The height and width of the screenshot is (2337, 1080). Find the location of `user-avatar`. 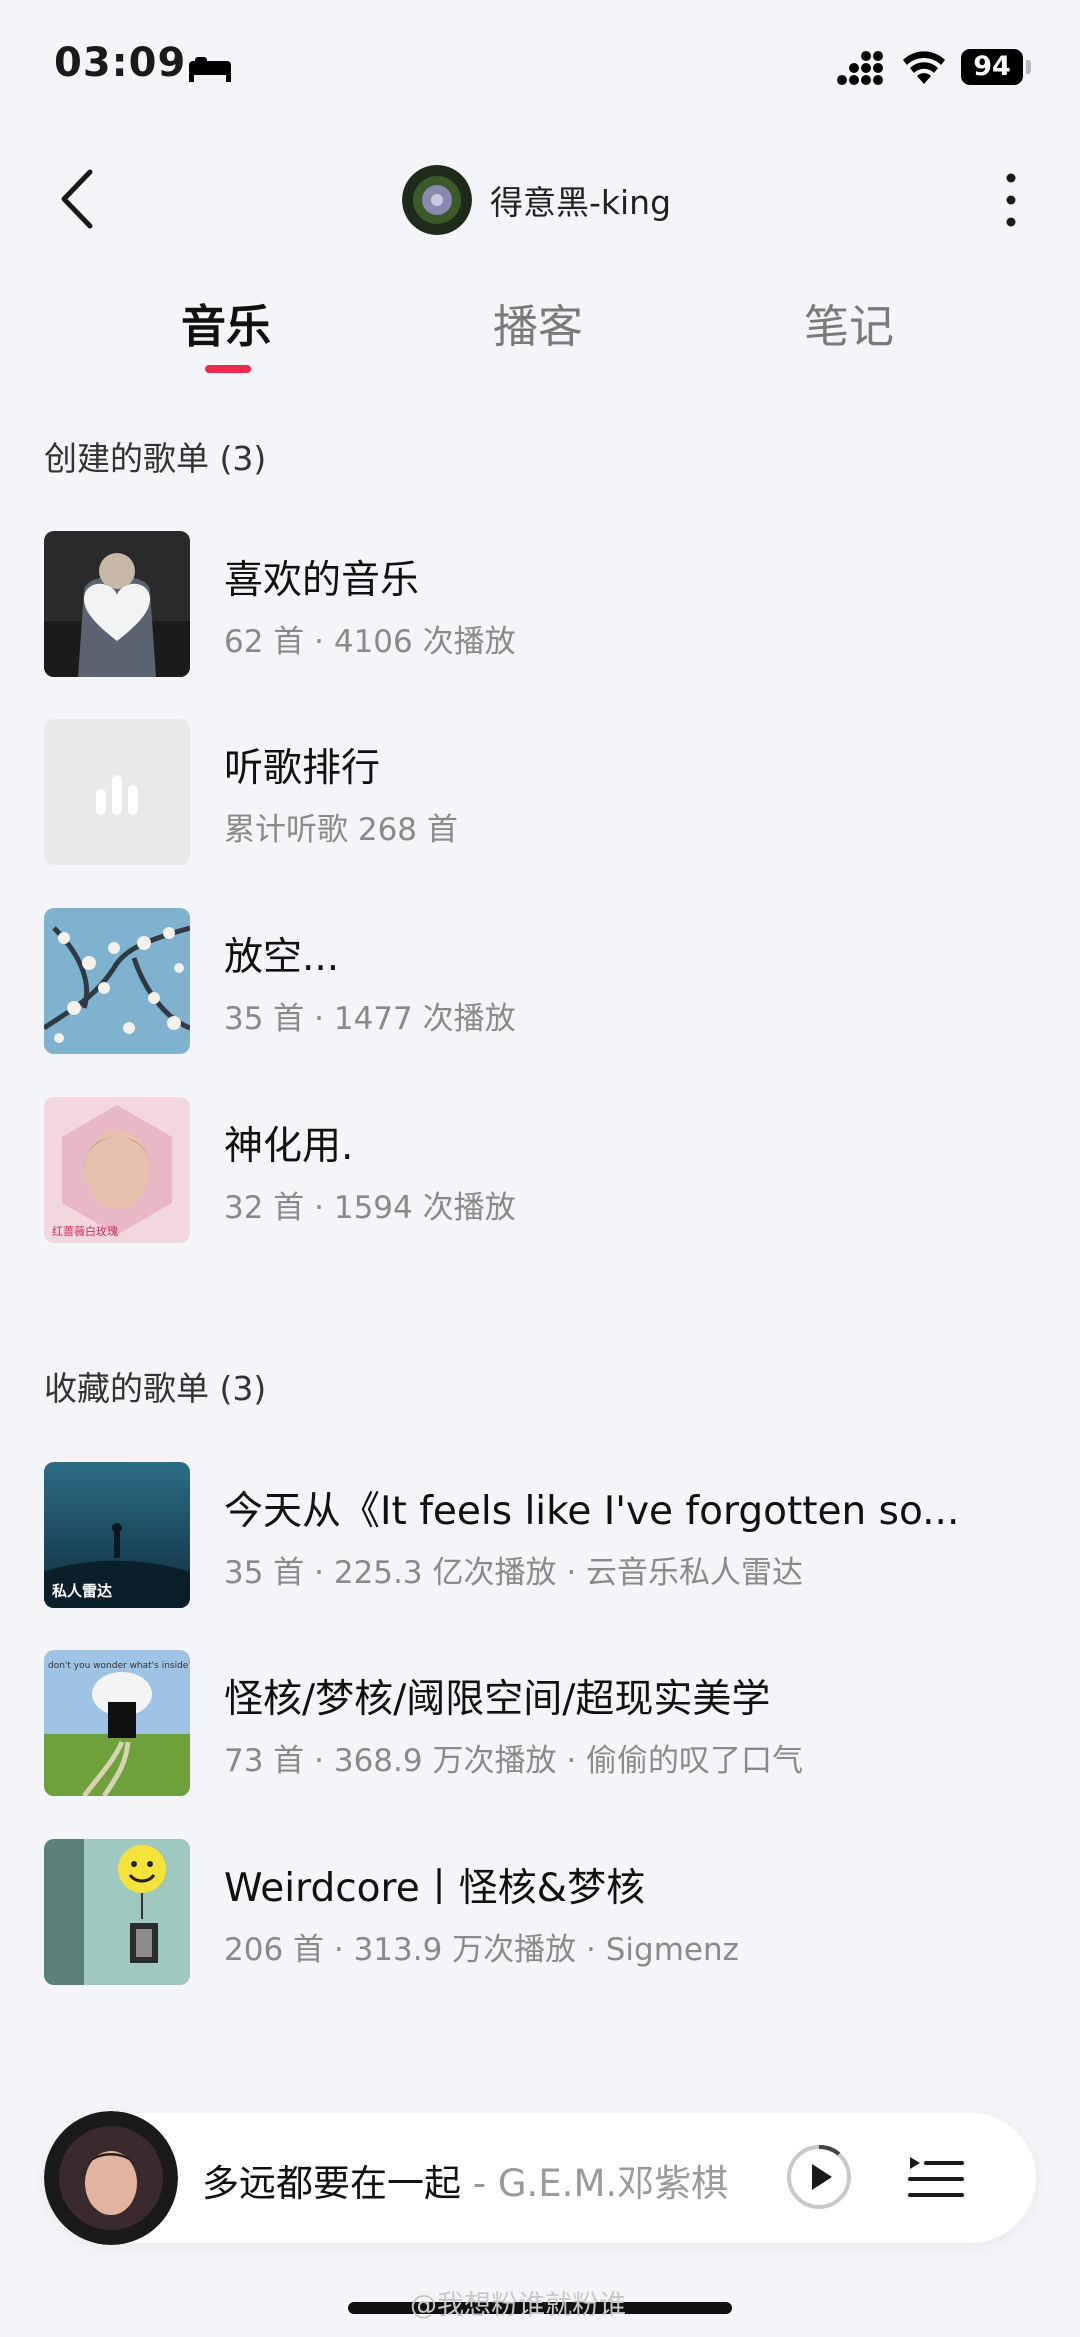

user-avatar is located at coordinates (437, 200).